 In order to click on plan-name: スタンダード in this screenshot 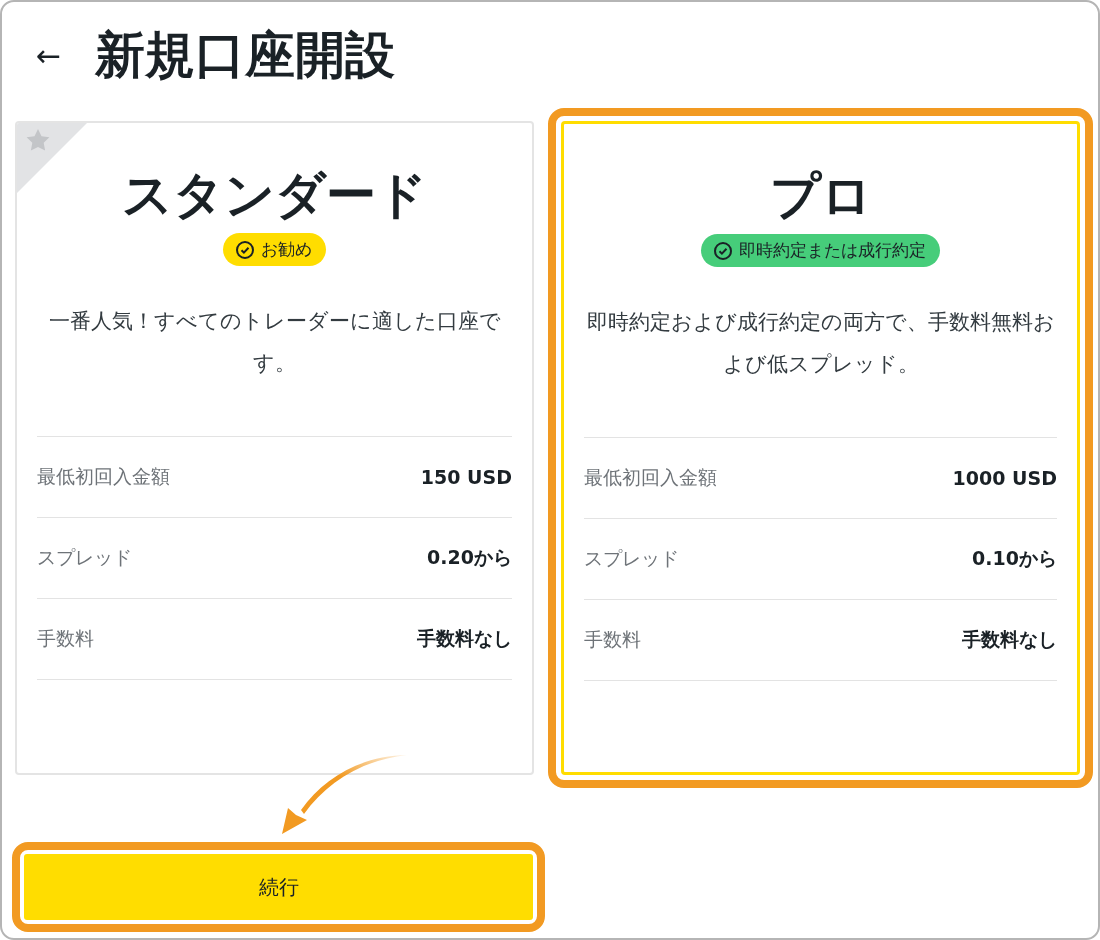, I will do `click(274, 195)`.